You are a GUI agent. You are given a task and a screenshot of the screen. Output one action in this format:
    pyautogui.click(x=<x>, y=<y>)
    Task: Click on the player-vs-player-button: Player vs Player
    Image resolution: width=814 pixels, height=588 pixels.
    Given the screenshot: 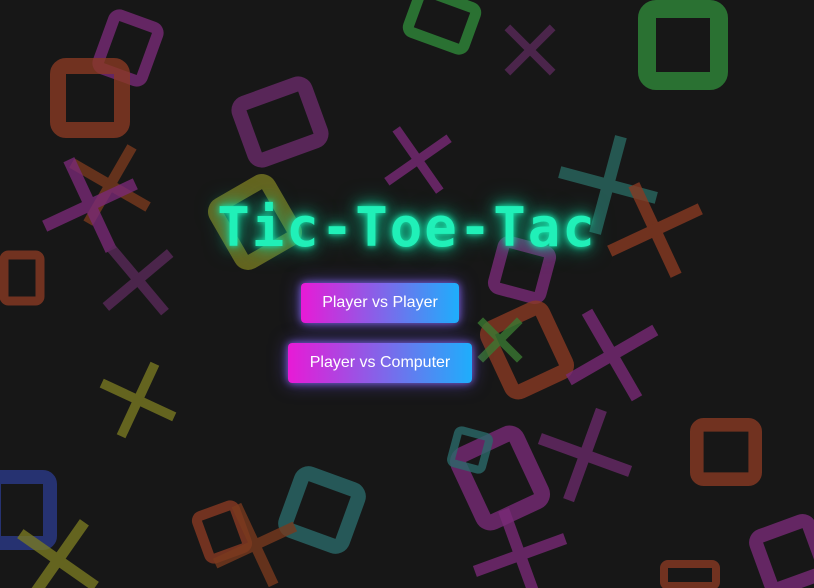 What is the action you would take?
    pyautogui.click(x=380, y=303)
    